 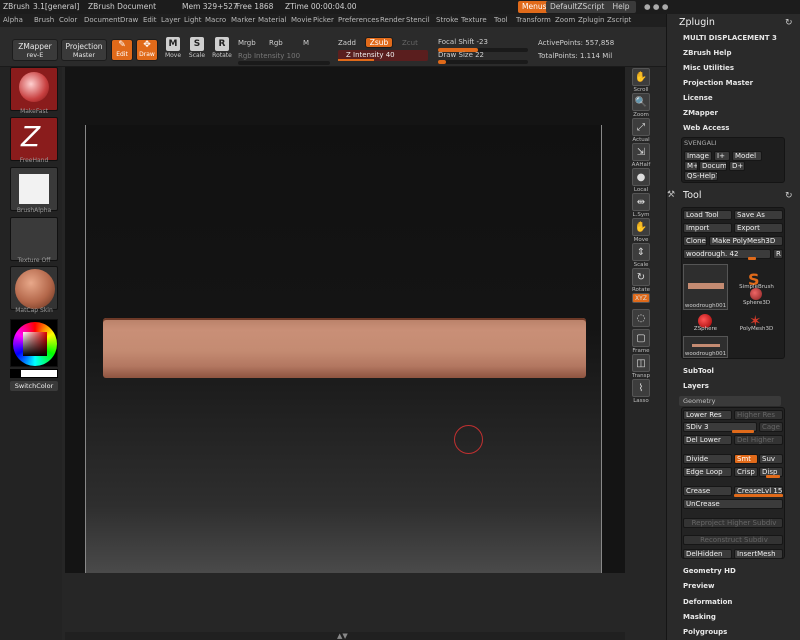 I want to click on menu-layer: Layer, so click(x=171, y=20).